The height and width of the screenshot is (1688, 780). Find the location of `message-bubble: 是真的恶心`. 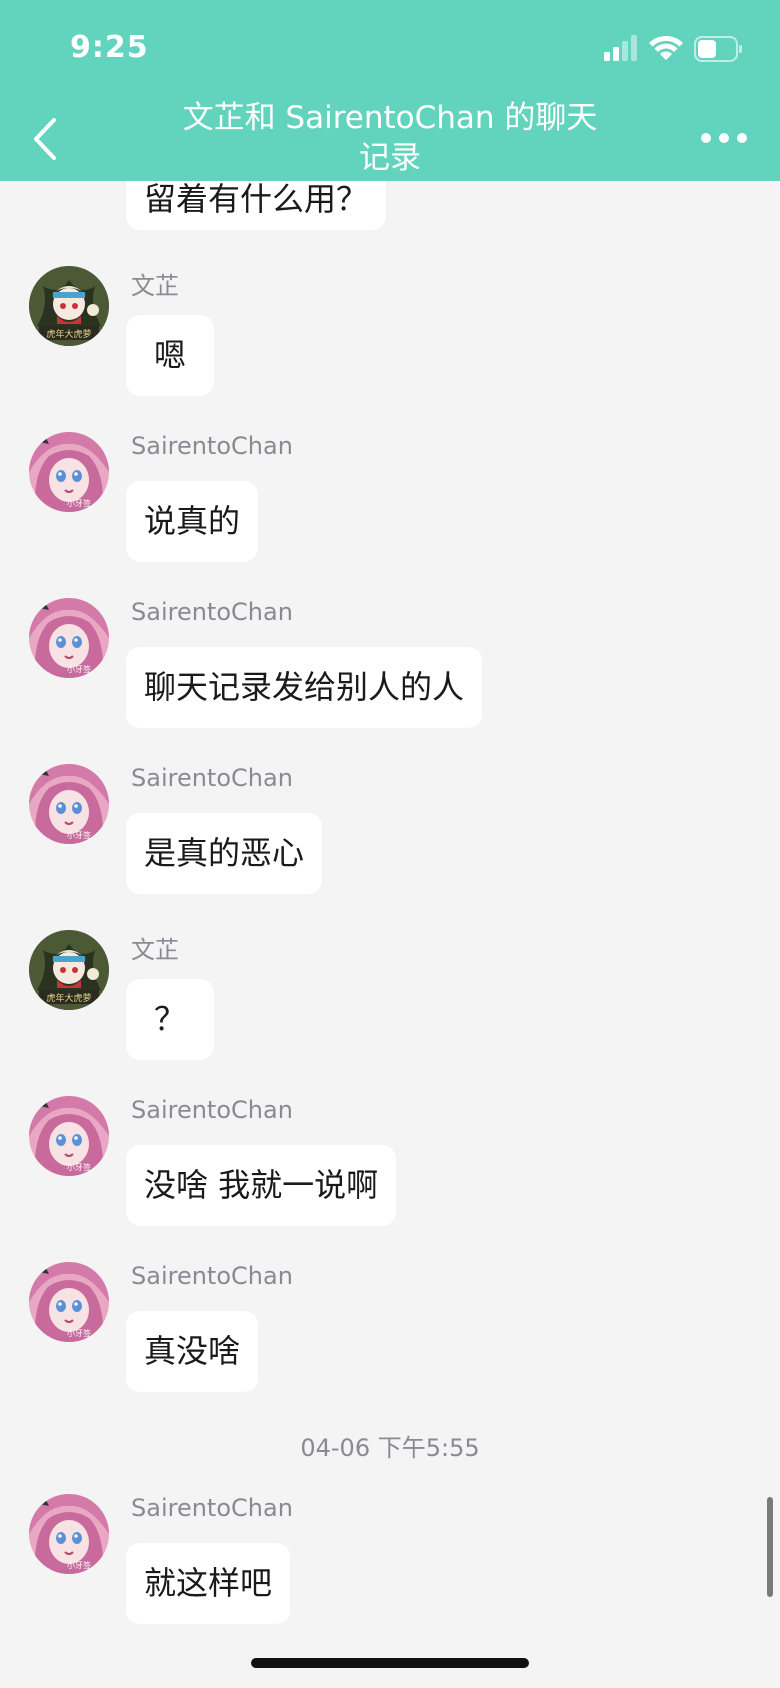

message-bubble: 是真的恶心 is located at coordinates (224, 853).